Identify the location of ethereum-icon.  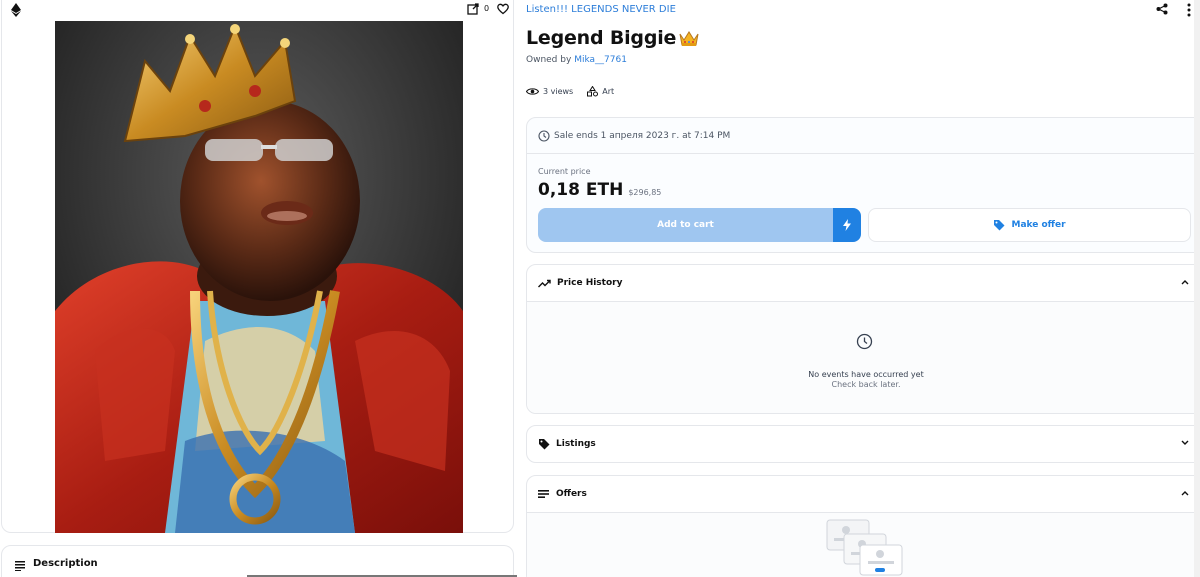
(16, 10).